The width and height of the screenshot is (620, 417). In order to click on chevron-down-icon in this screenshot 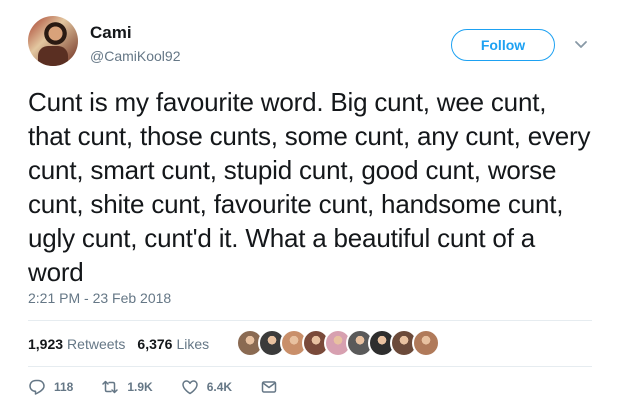, I will do `click(581, 44)`.